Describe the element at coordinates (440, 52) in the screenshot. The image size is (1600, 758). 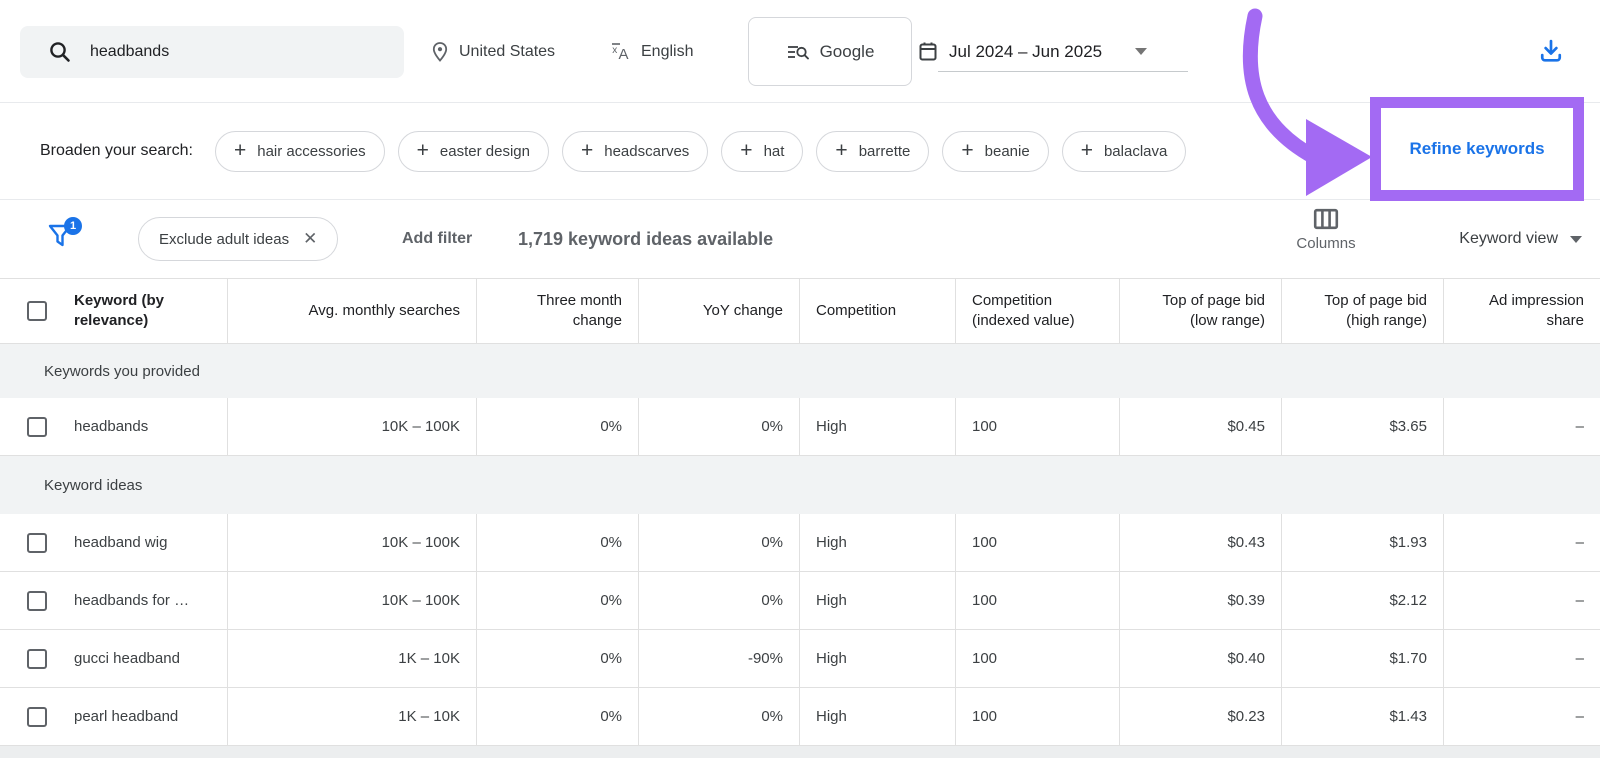
I see `location-pin-icon` at that location.